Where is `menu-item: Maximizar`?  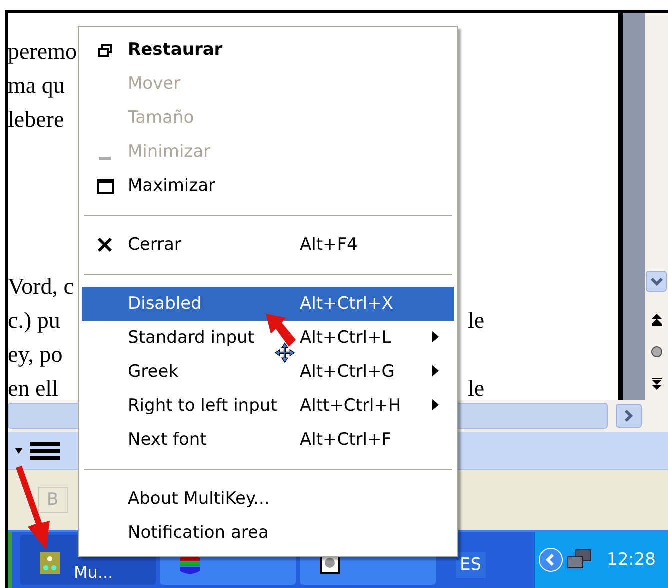 menu-item: Maximizar is located at coordinates (268, 186).